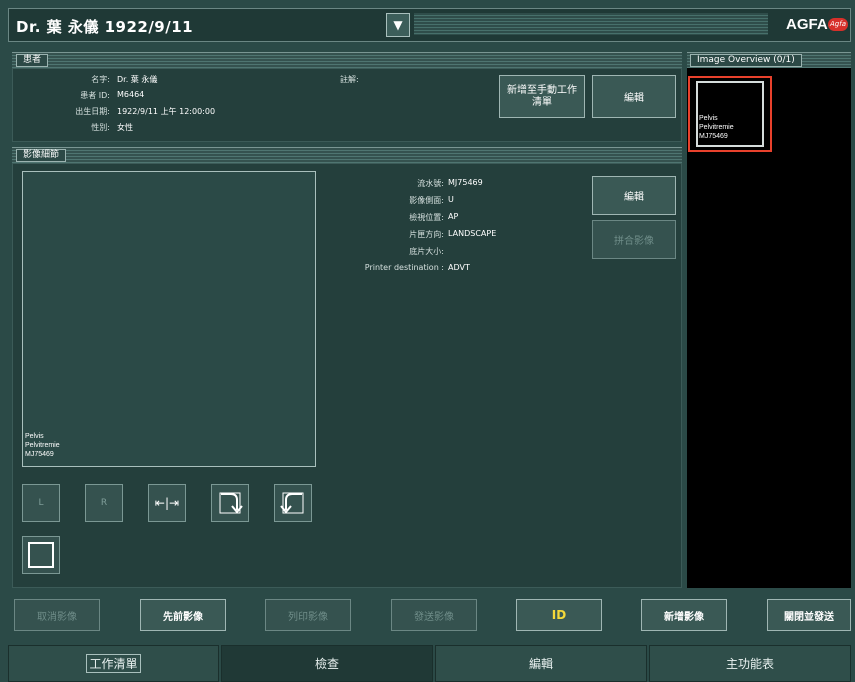  What do you see at coordinates (347, 155) in the screenshot?
I see `image-details-header` at bounding box center [347, 155].